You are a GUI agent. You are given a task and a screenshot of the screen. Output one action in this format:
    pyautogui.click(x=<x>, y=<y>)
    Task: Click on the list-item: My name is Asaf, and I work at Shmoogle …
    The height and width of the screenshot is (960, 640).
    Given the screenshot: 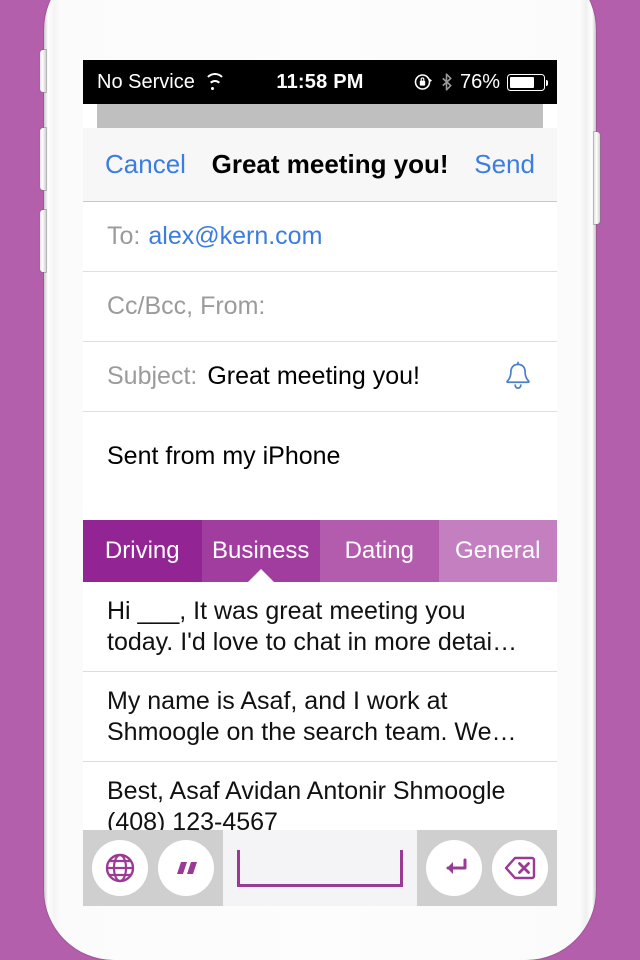 What is the action you would take?
    pyautogui.click(x=320, y=717)
    